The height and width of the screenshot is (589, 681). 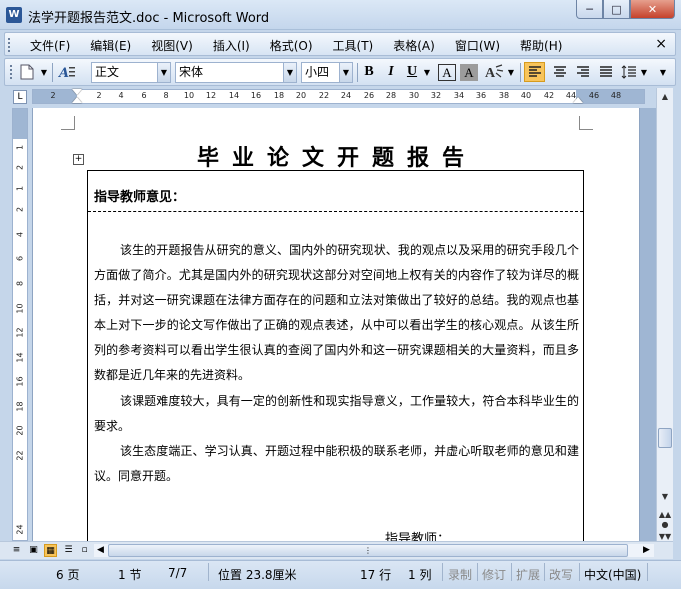 I want to click on style-select-value: 正文, so click(x=107, y=72).